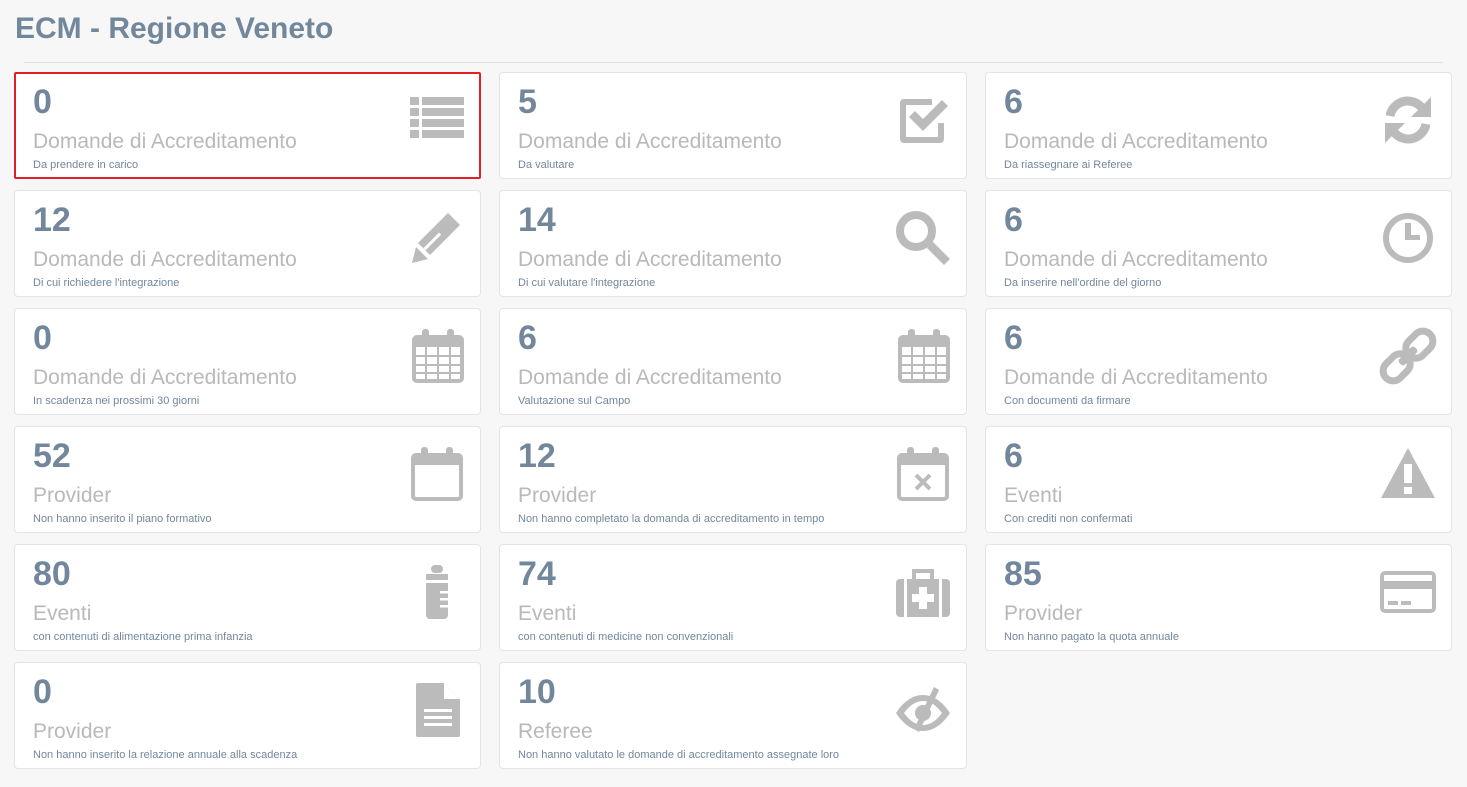 Image resolution: width=1467 pixels, height=787 pixels. Describe the element at coordinates (1067, 401) in the screenshot. I see `tile-subtitle: Con documenti da firmare` at that location.